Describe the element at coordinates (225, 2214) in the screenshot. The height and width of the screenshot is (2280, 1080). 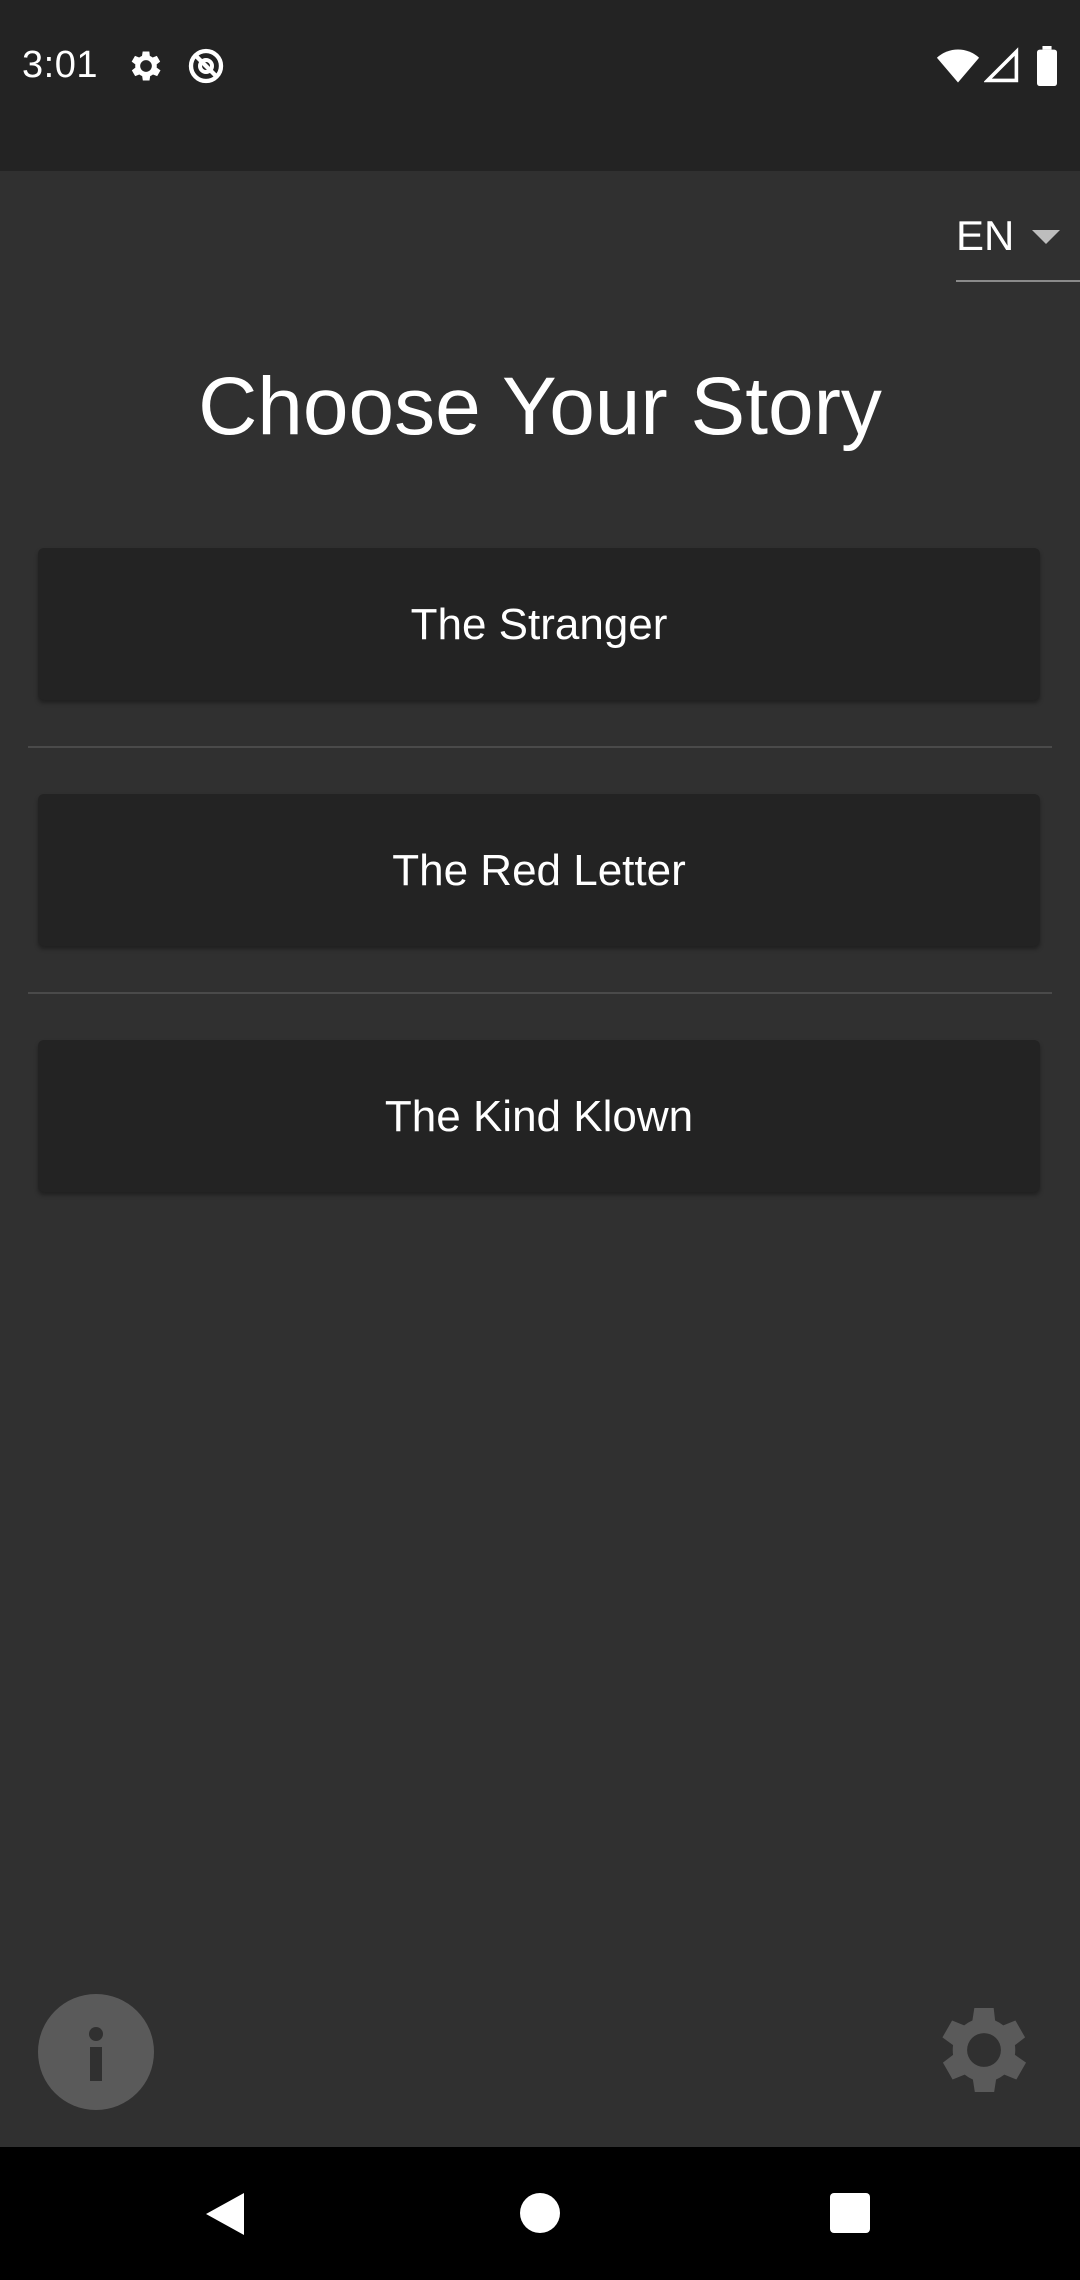
I see `back-icon` at that location.